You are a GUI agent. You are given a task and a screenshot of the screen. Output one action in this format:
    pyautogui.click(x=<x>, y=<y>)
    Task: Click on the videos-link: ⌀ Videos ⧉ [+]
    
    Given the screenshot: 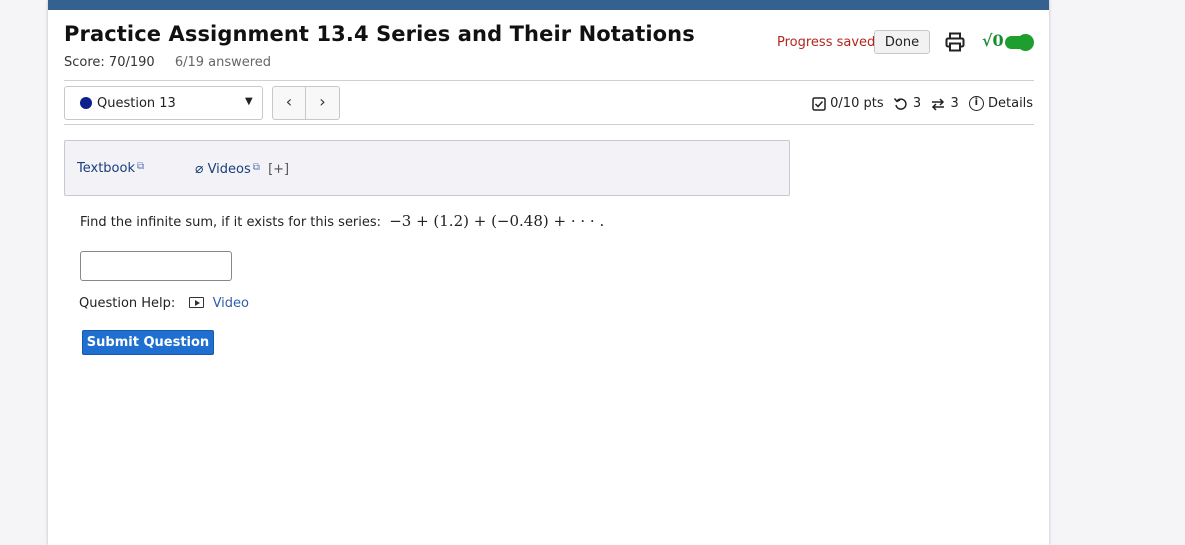 What is the action you would take?
    pyautogui.click(x=242, y=169)
    